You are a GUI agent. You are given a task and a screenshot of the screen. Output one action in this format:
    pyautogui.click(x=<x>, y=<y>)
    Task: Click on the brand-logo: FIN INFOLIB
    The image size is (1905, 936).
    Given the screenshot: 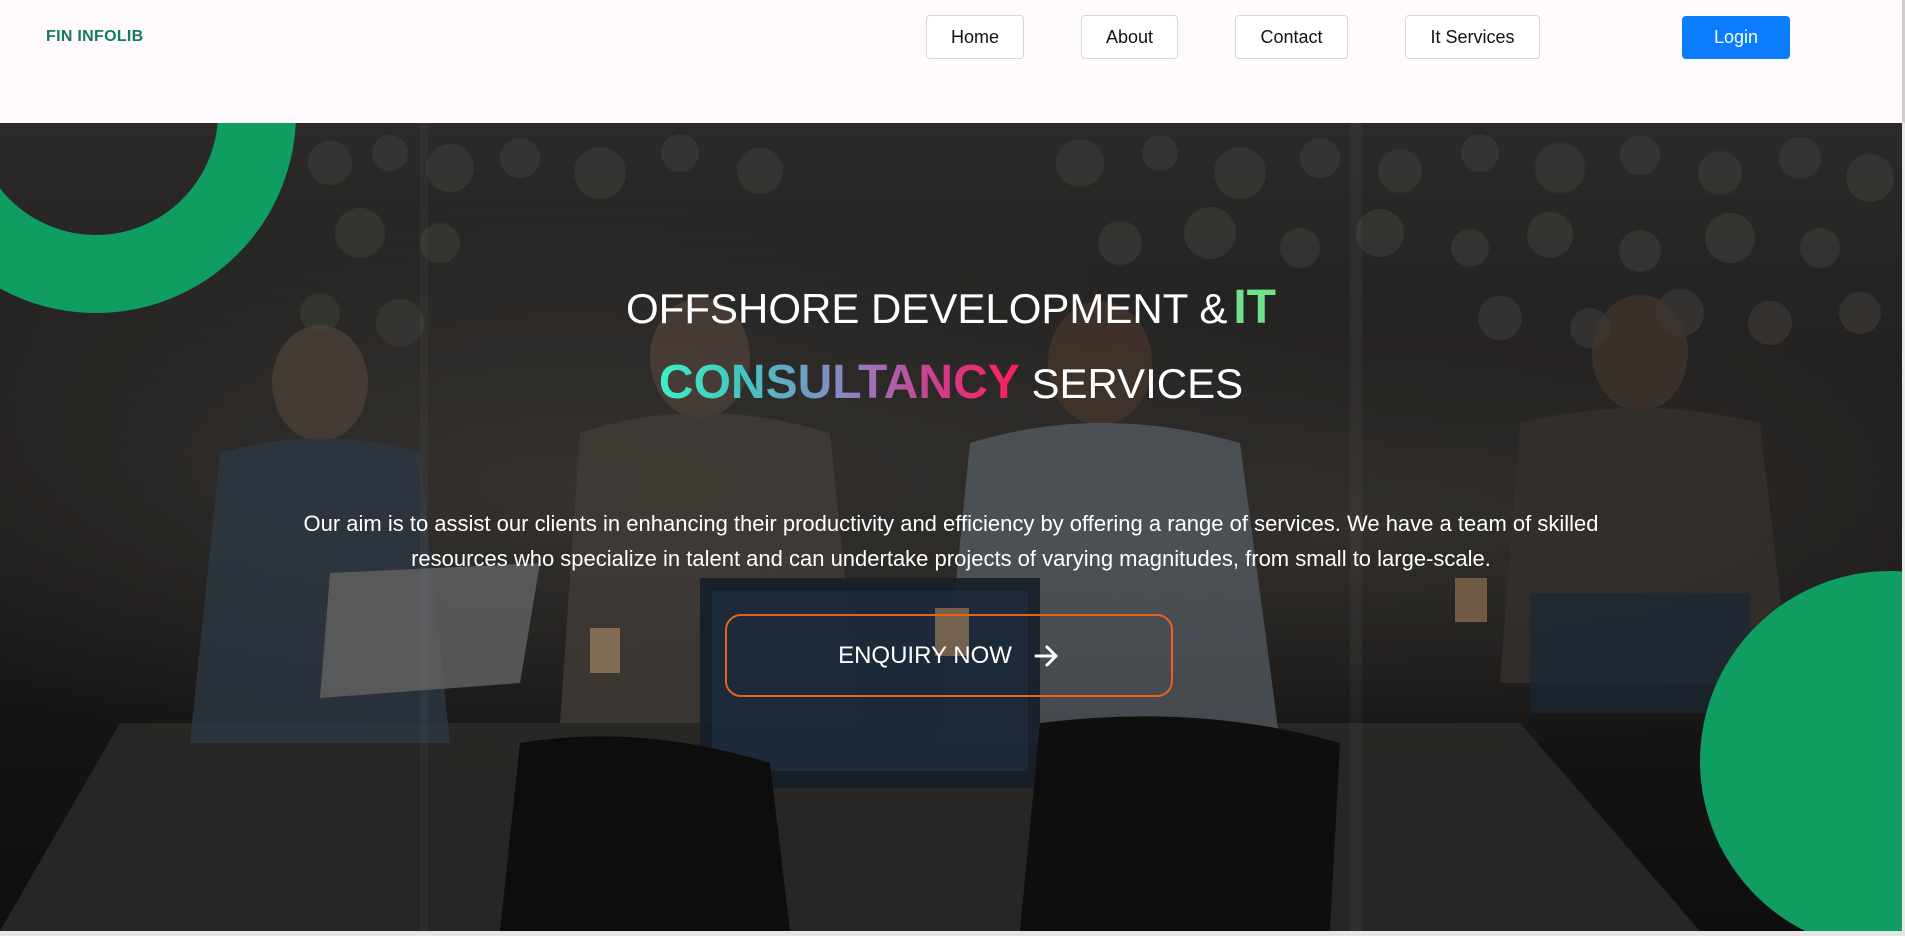 What is the action you would take?
    pyautogui.click(x=95, y=37)
    